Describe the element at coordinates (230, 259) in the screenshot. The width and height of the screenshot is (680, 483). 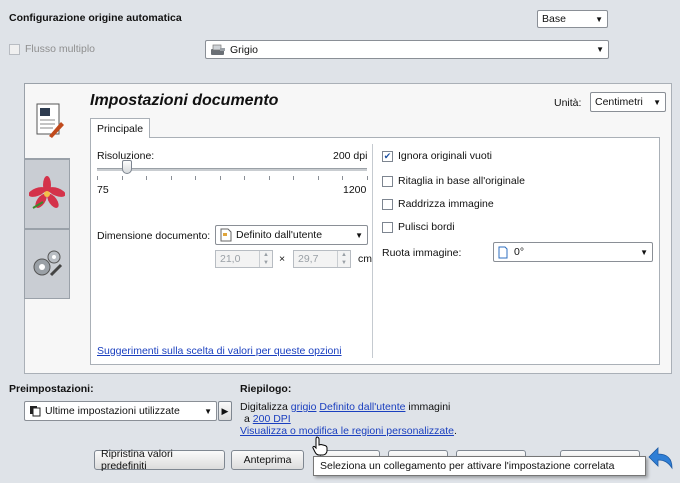
I see `width-value: 21,0` at that location.